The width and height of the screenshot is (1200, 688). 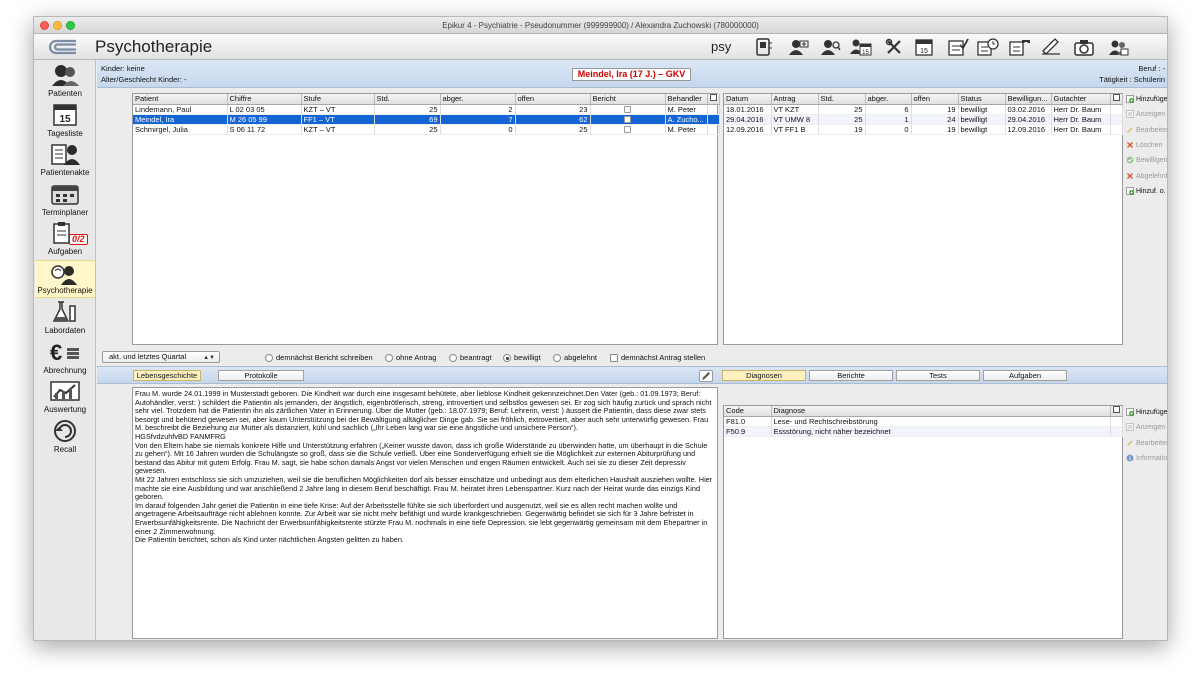 I want to click on radio-bewilligt: bewilligt, so click(x=522, y=358).